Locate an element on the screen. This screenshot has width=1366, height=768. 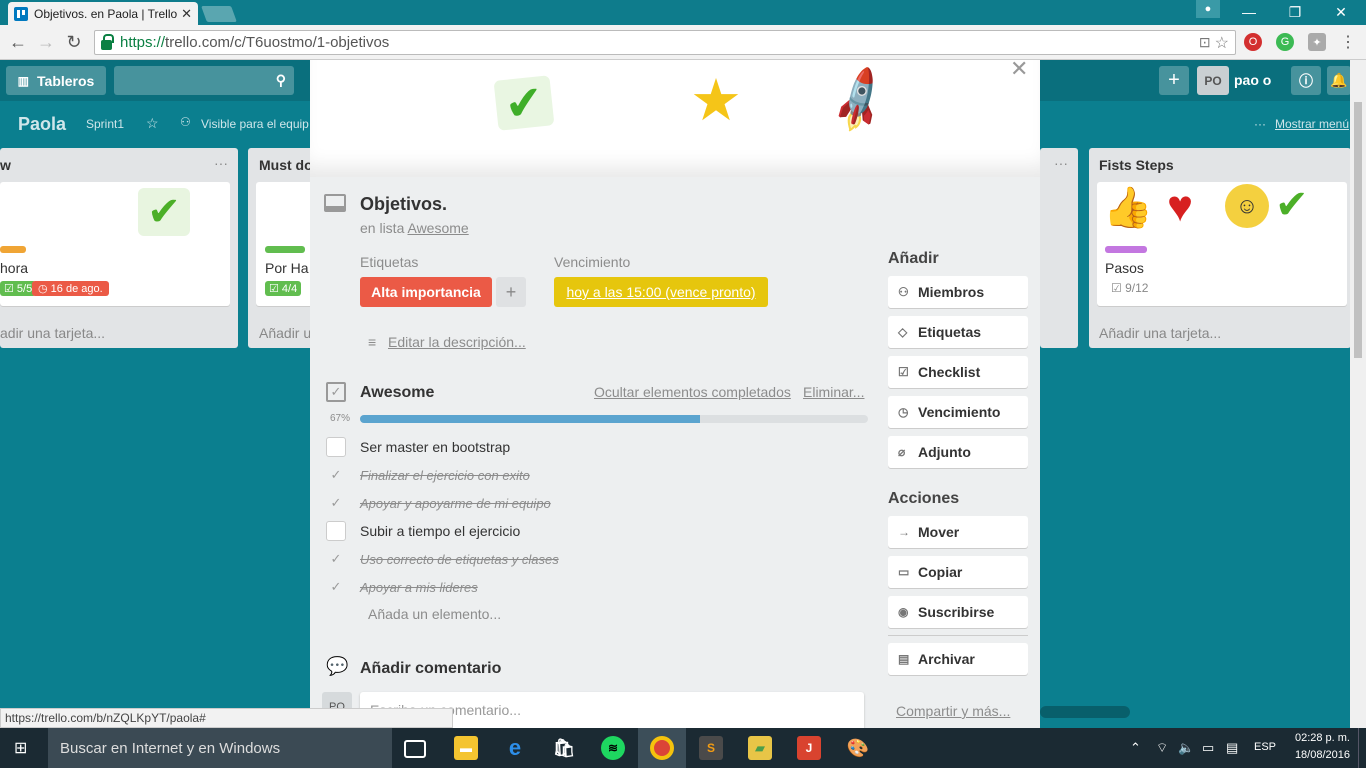
checklist-item: ✓ Apoyar a mis lideres is located at coordinates (596, 587).